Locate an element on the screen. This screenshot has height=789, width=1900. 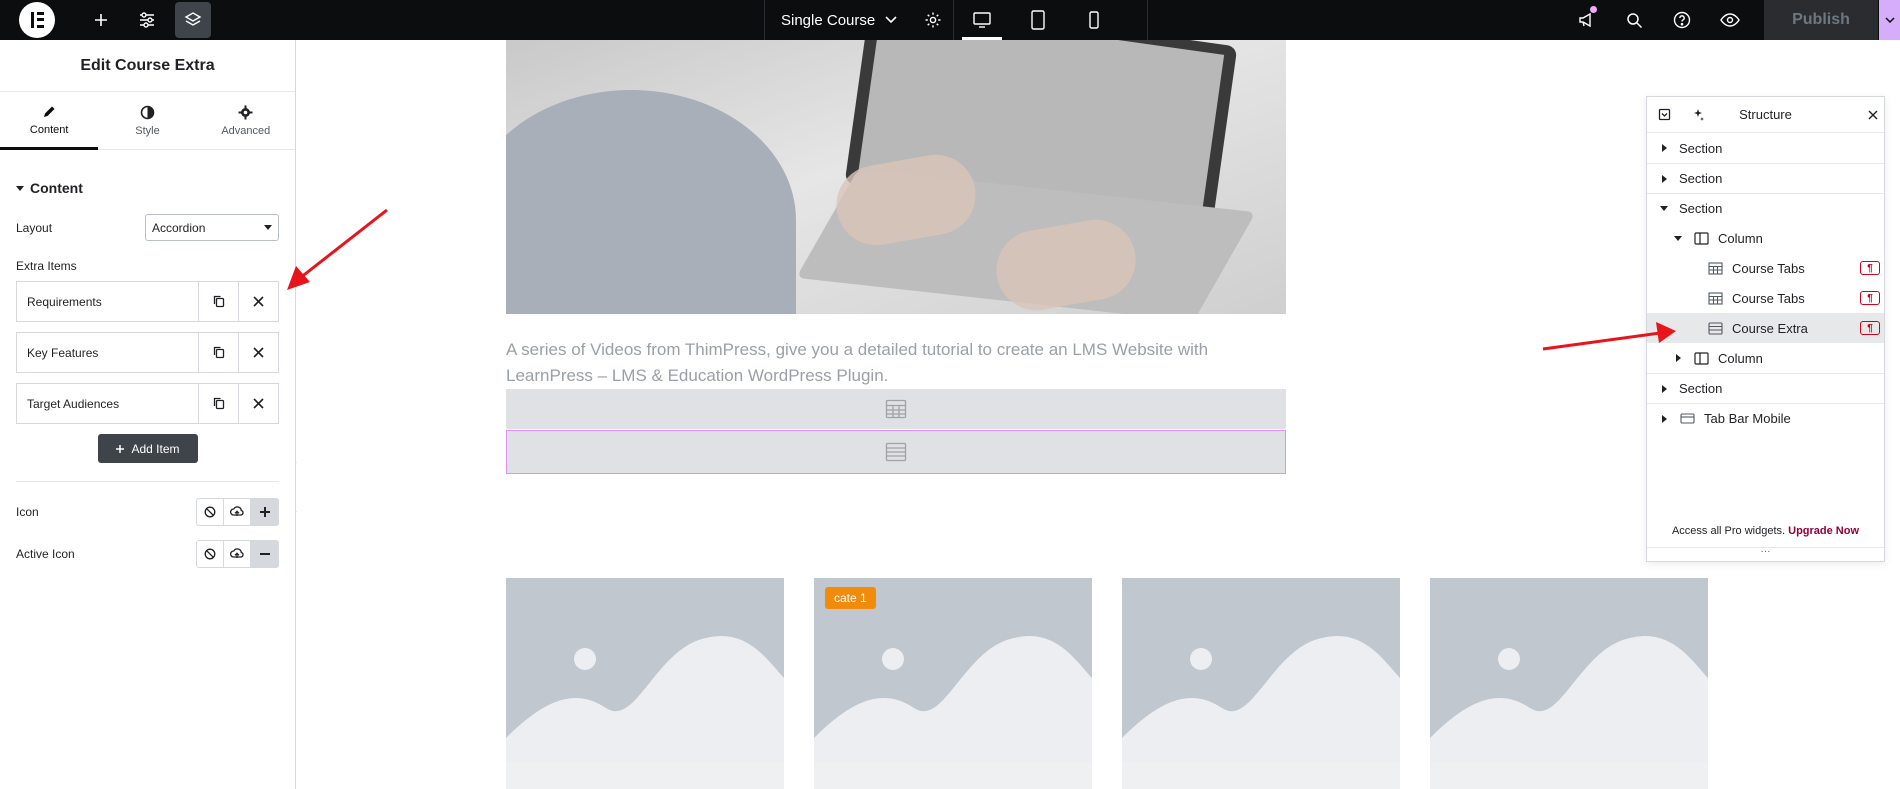
magic-button is located at coordinates (1698, 115).